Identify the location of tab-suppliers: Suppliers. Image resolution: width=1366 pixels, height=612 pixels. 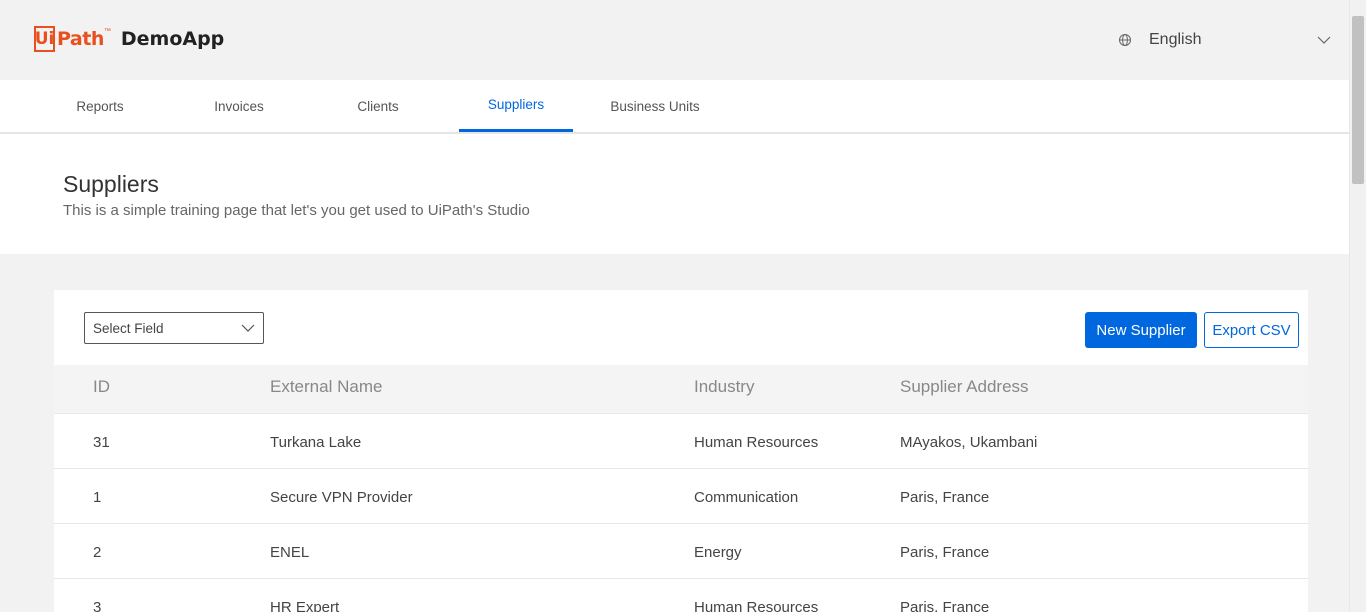
(516, 106).